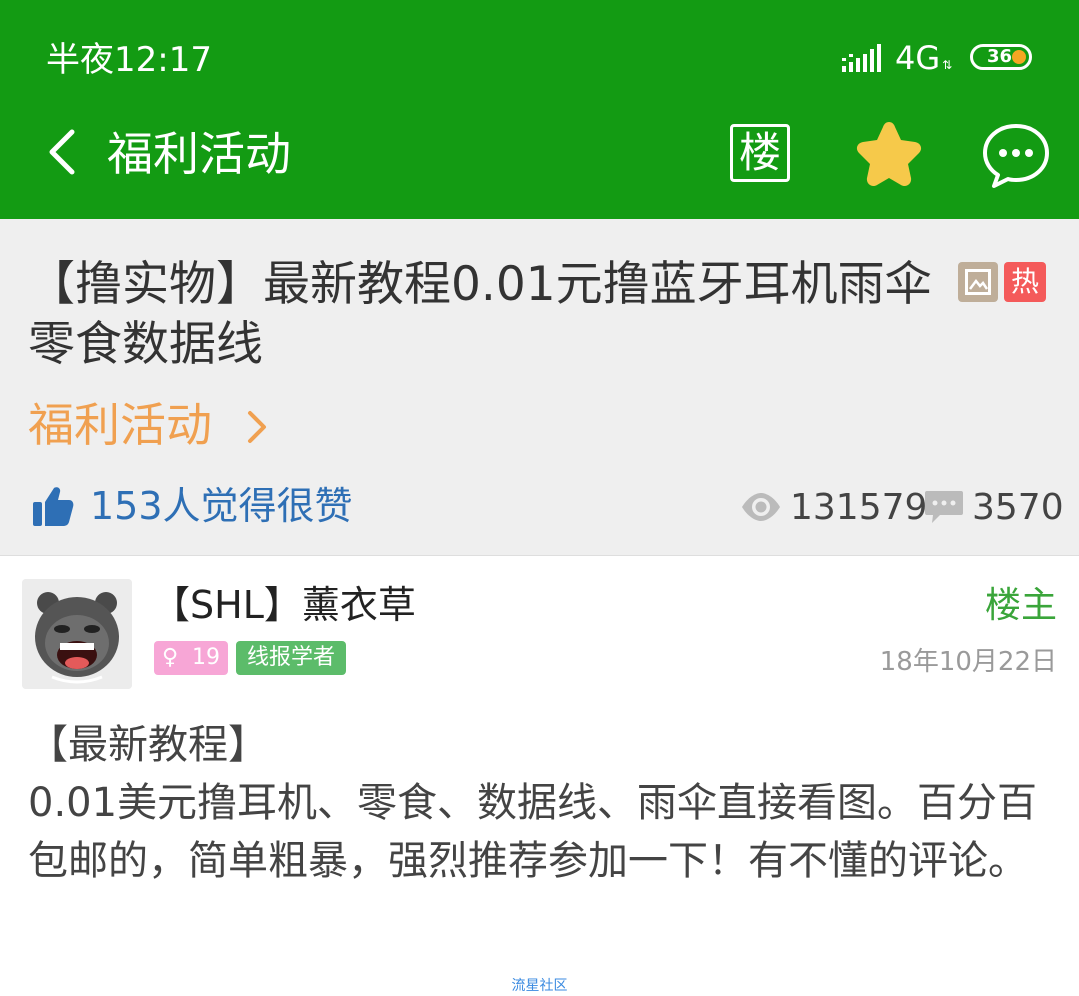 Image resolution: width=1079 pixels, height=996 pixels. I want to click on page-title: 福利活动, so click(199, 154).